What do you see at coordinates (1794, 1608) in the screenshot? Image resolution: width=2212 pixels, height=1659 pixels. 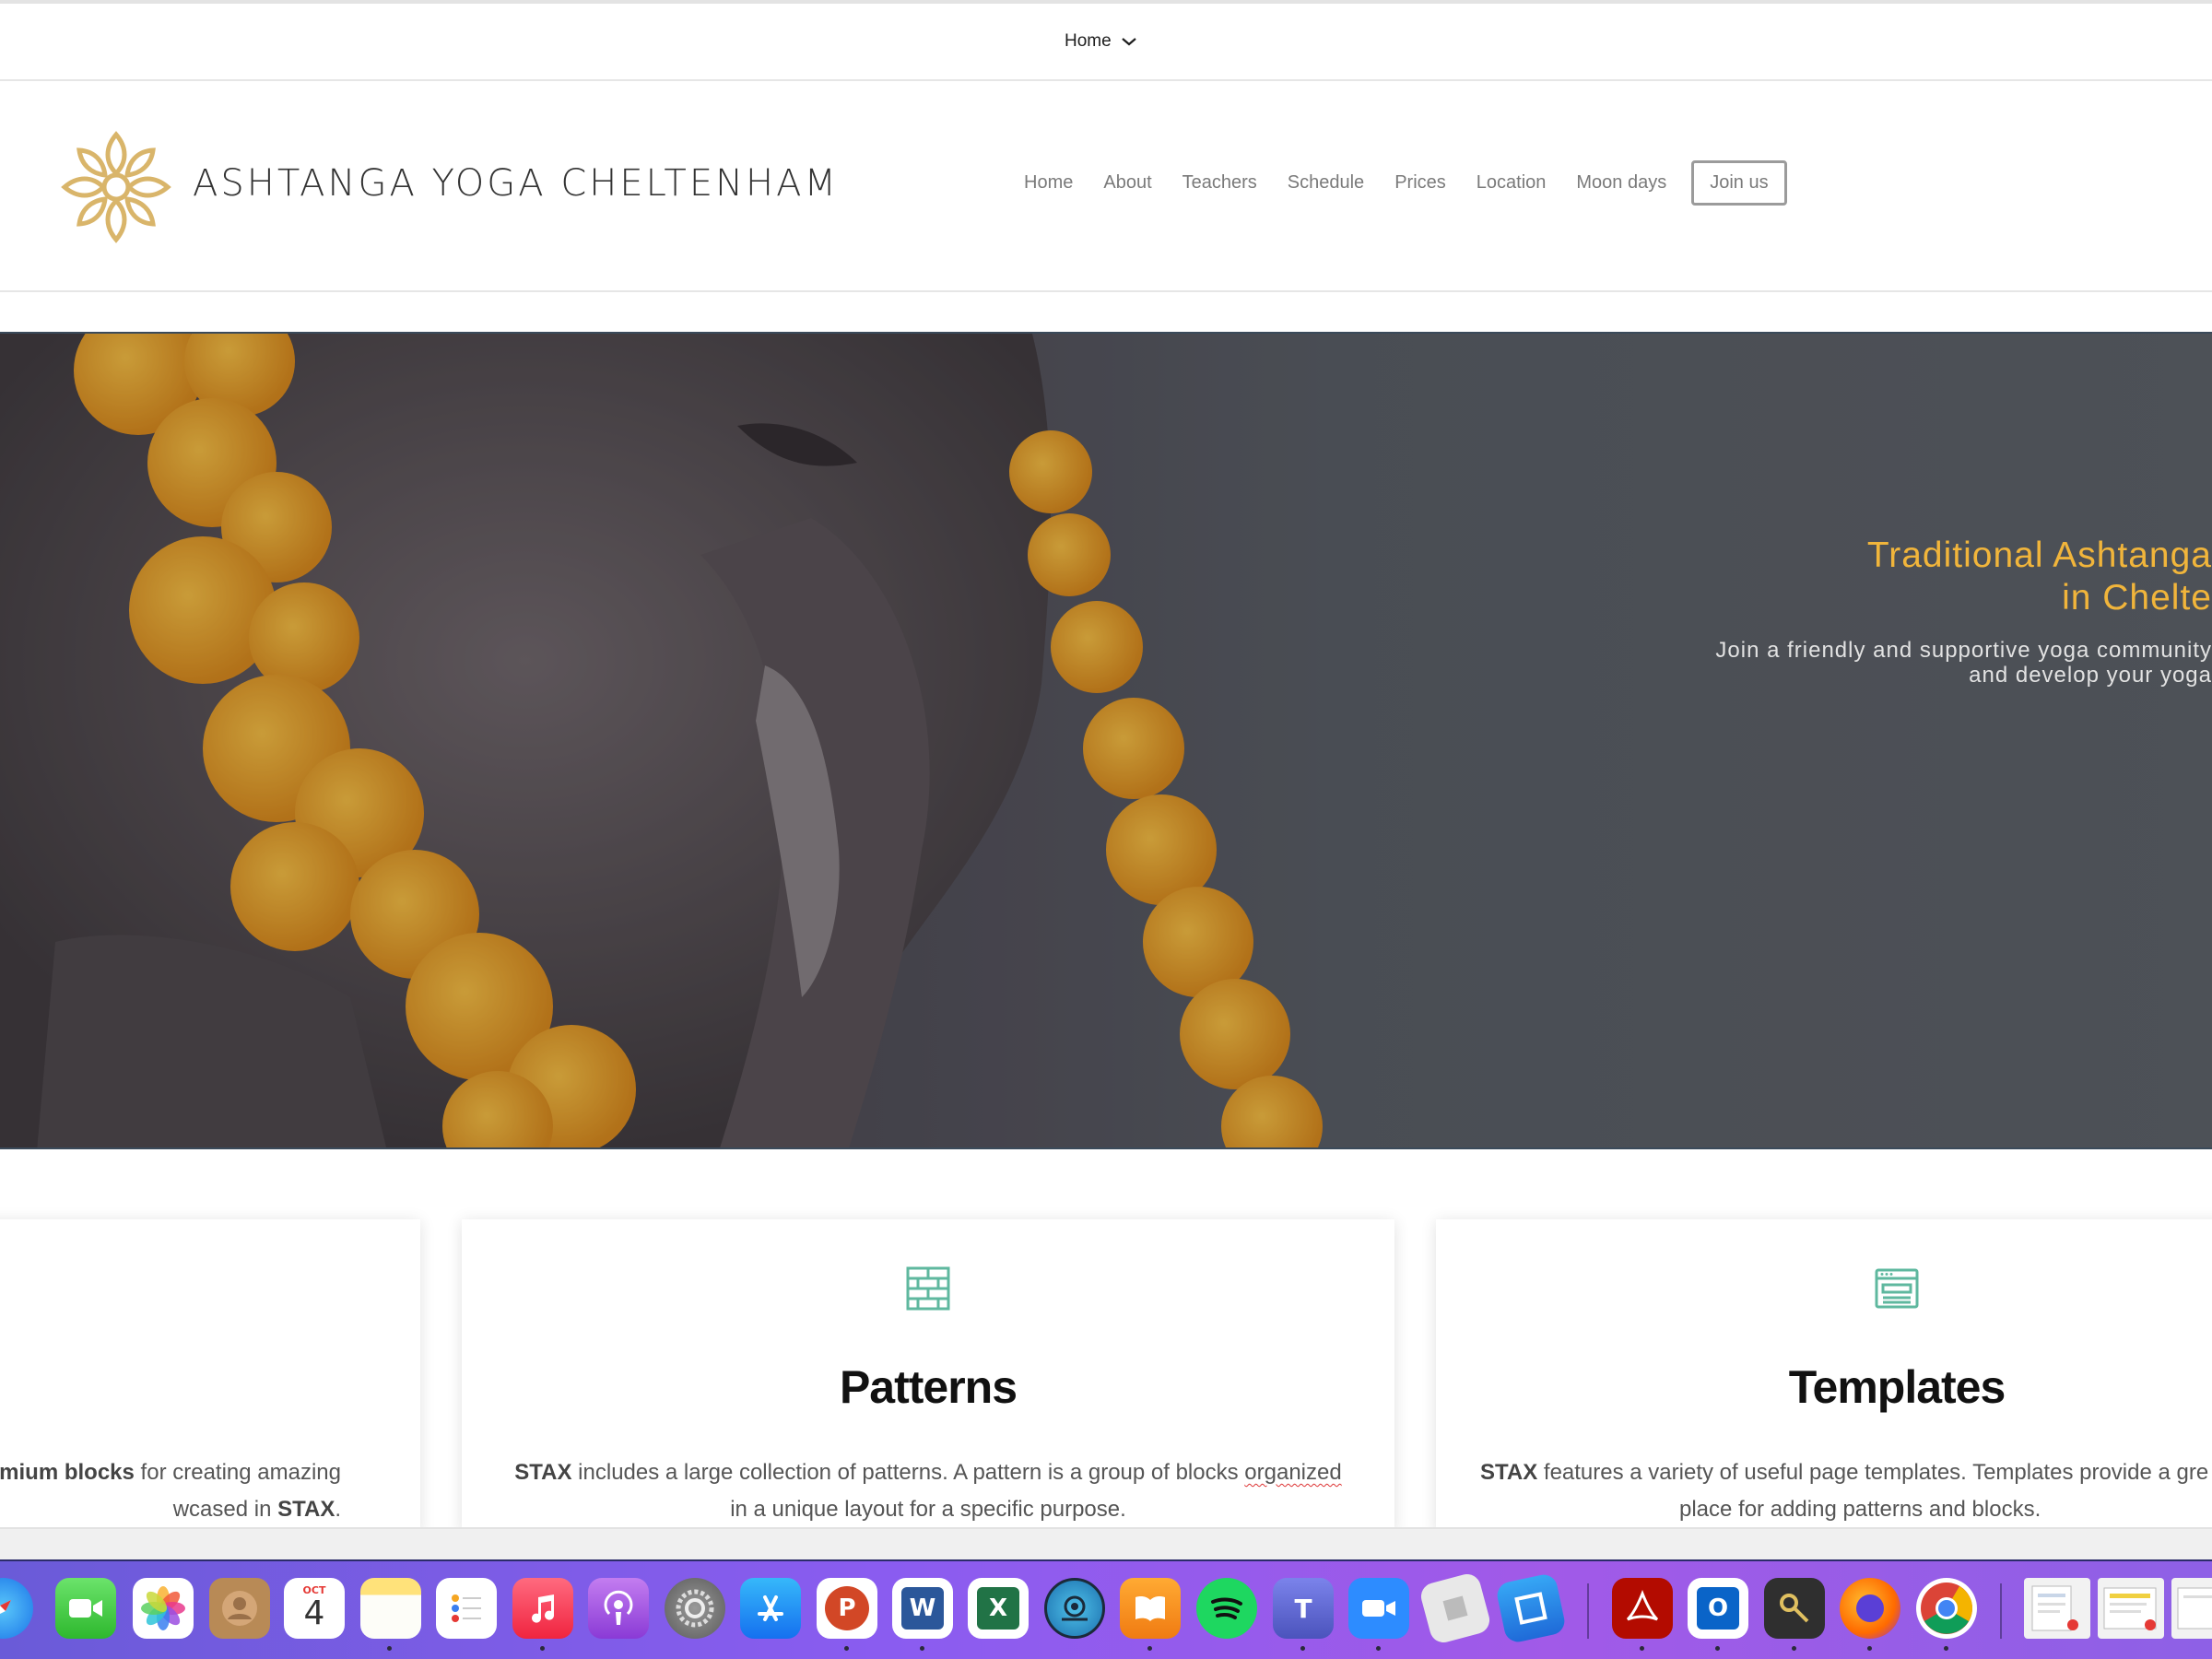 I see `keychain-icon` at bounding box center [1794, 1608].